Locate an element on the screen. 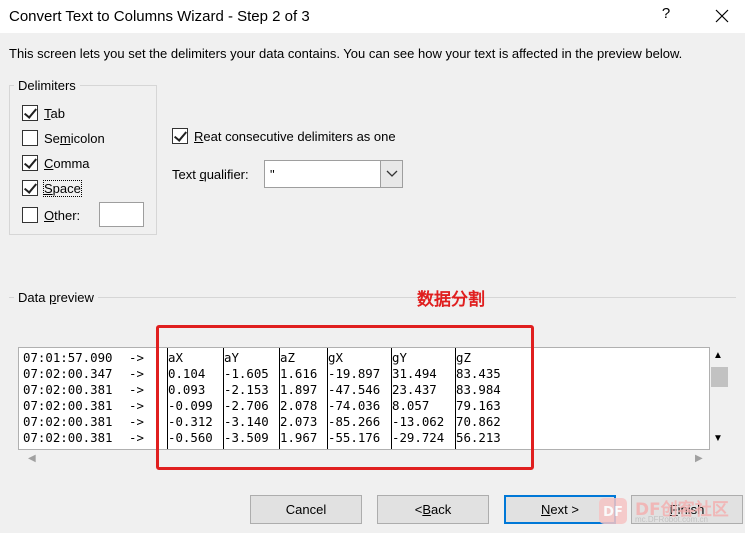  close-icon is located at coordinates (722, 16).